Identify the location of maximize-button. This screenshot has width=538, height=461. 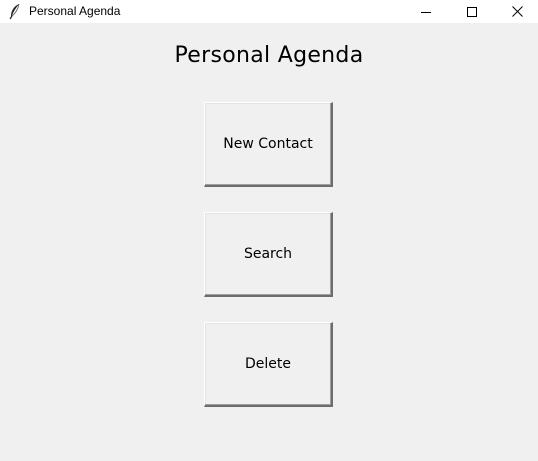
(472, 11).